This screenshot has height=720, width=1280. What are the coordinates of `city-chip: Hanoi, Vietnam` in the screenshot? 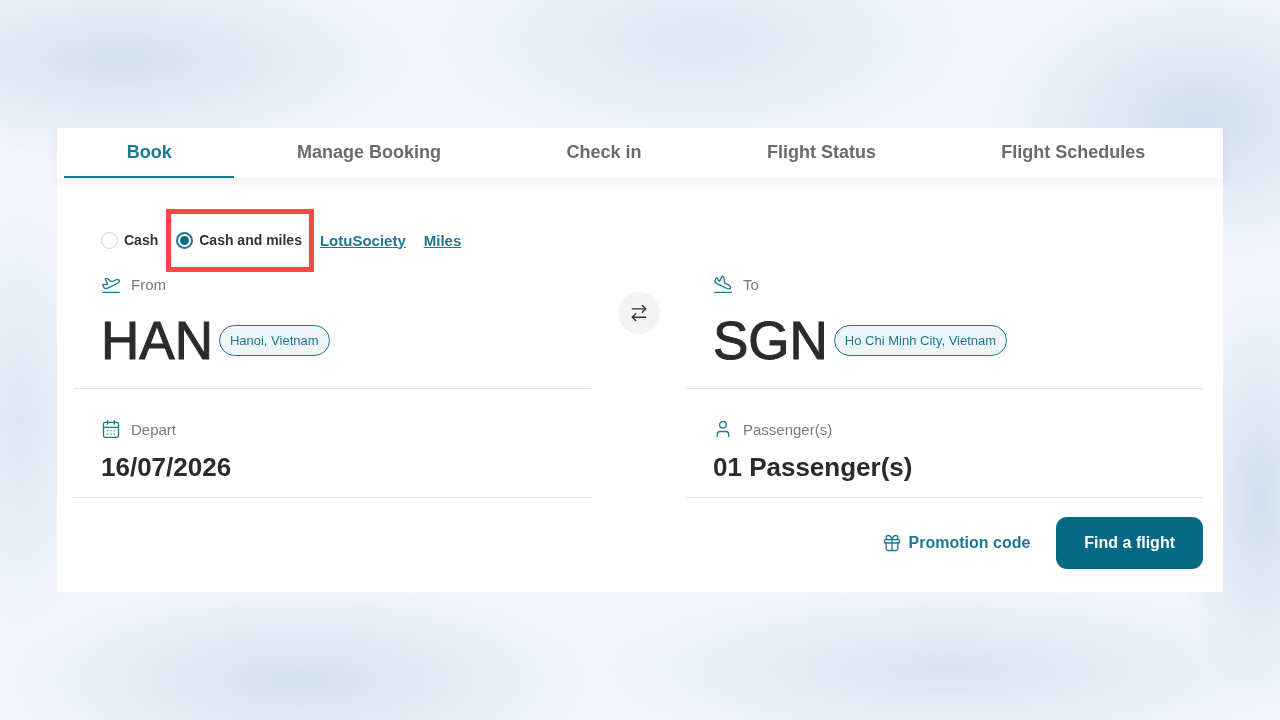 It's located at (274, 340).